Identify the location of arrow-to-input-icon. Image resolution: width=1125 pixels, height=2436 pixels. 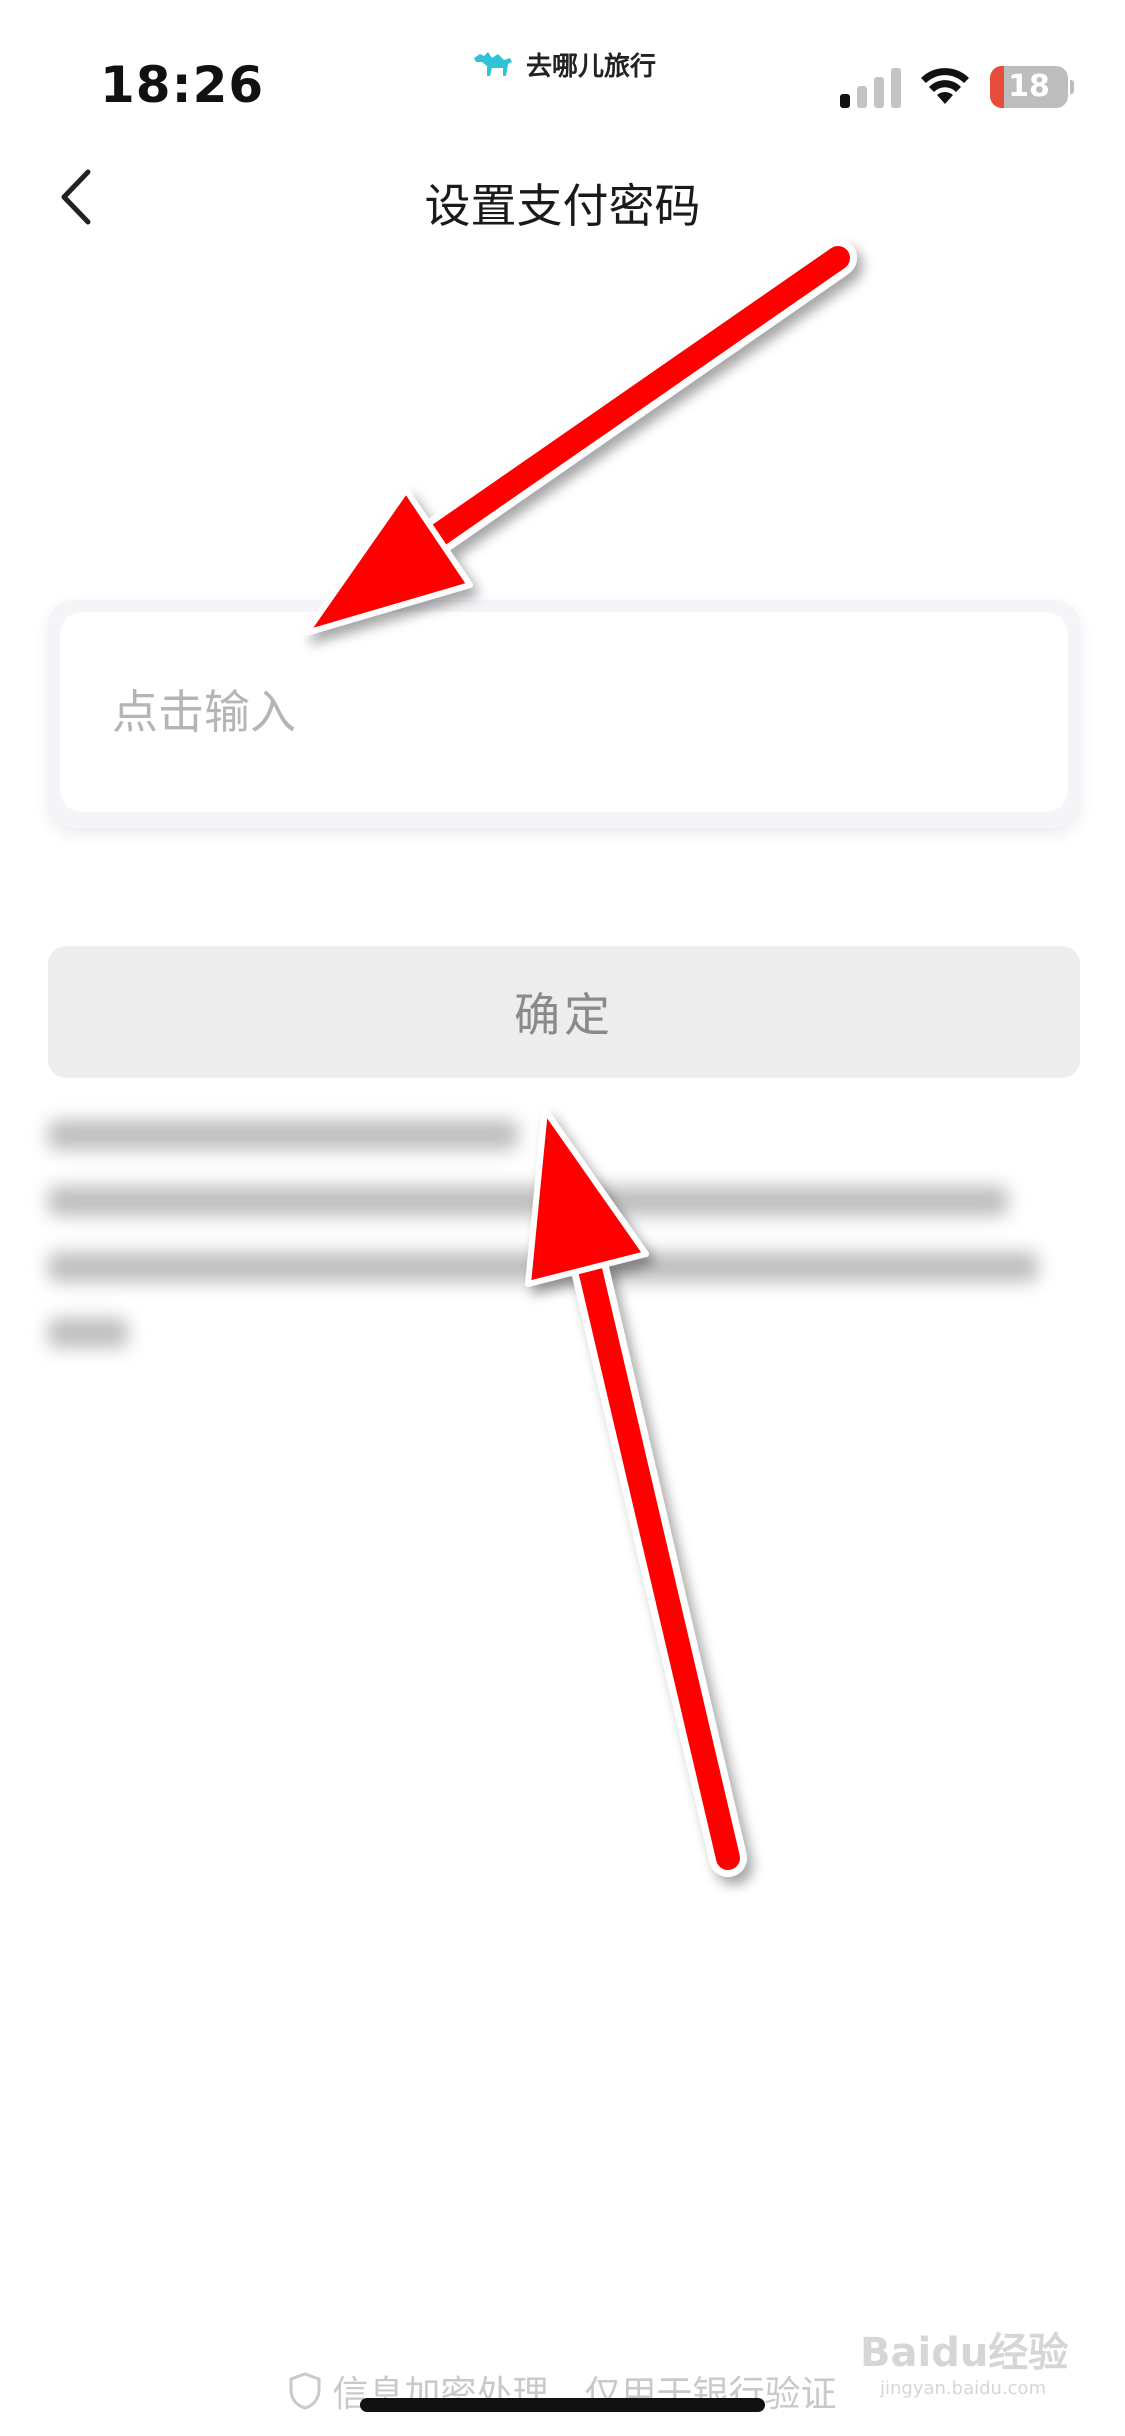
(580, 437).